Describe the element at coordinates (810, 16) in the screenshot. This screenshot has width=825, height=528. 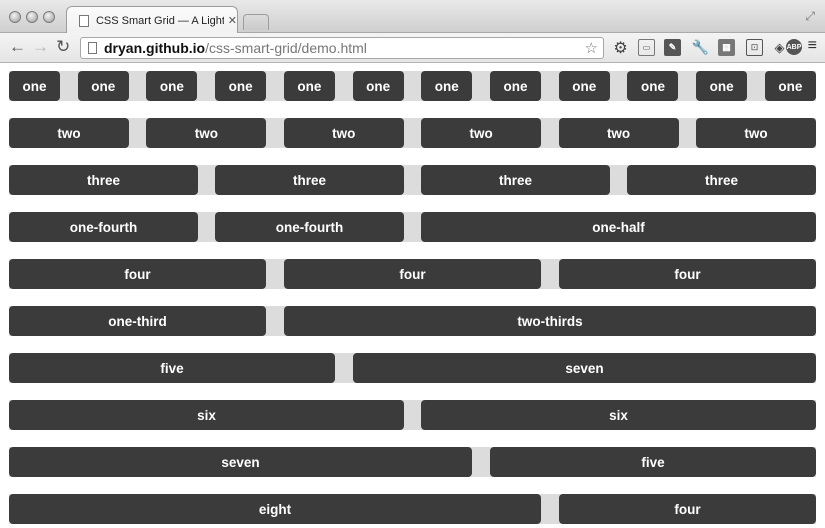
I see `fullscreen-icon: ⤢` at that location.